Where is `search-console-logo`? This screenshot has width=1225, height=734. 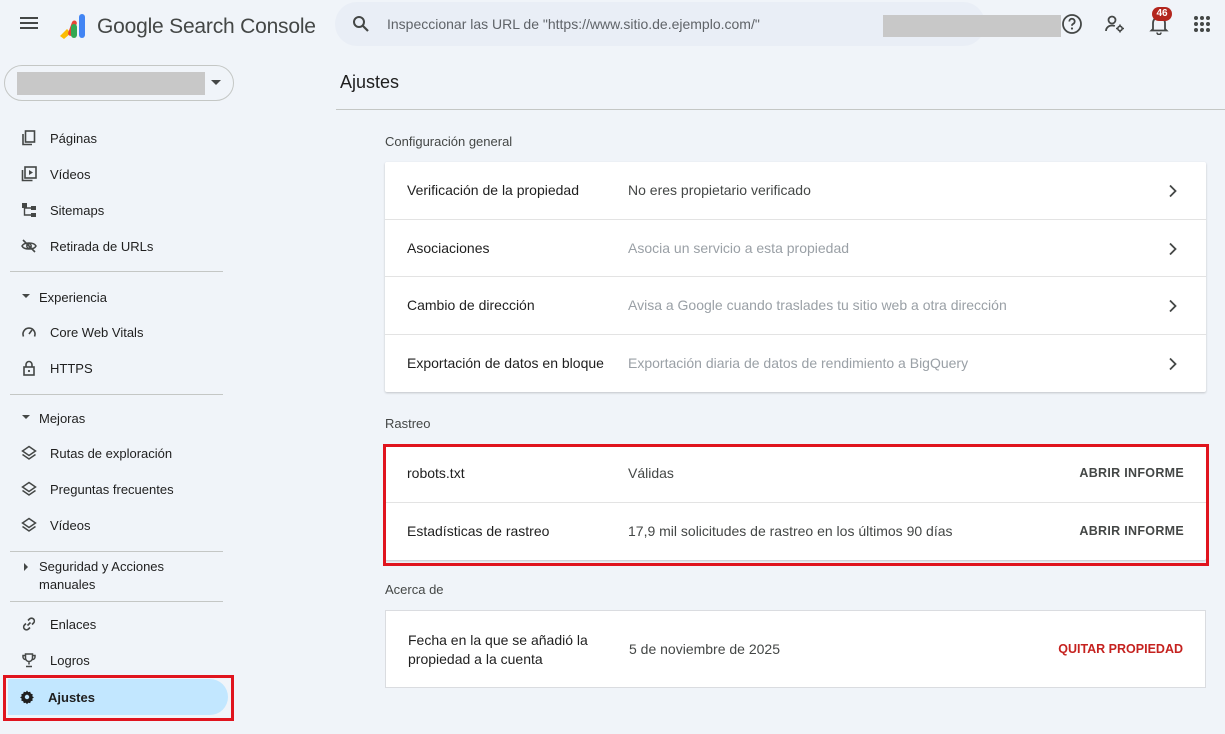 search-console-logo is located at coordinates (73, 26).